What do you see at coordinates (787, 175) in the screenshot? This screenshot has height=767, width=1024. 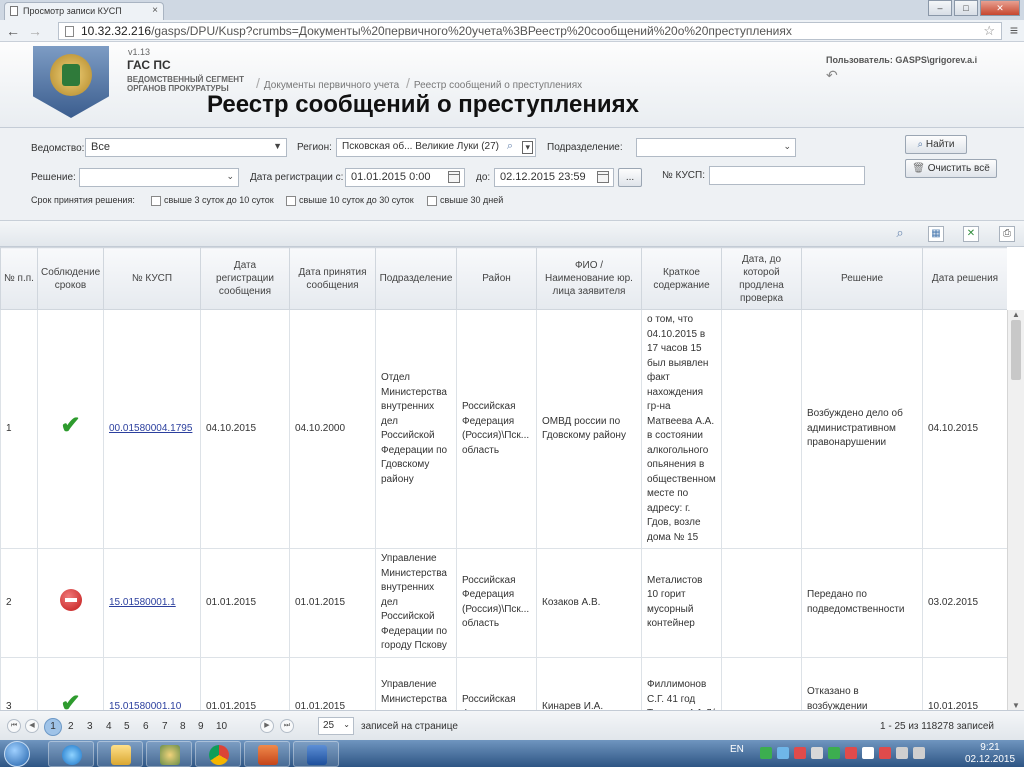 I see `kusp-input` at bounding box center [787, 175].